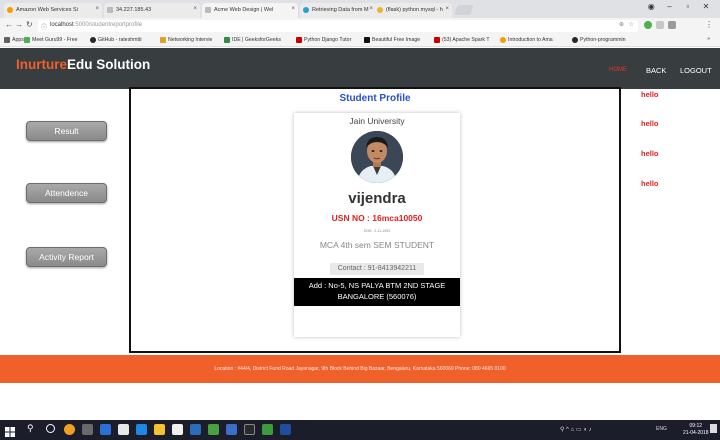 The height and width of the screenshot is (440, 720). I want to click on bookmark-label: Python Django Tutor, so click(328, 40).